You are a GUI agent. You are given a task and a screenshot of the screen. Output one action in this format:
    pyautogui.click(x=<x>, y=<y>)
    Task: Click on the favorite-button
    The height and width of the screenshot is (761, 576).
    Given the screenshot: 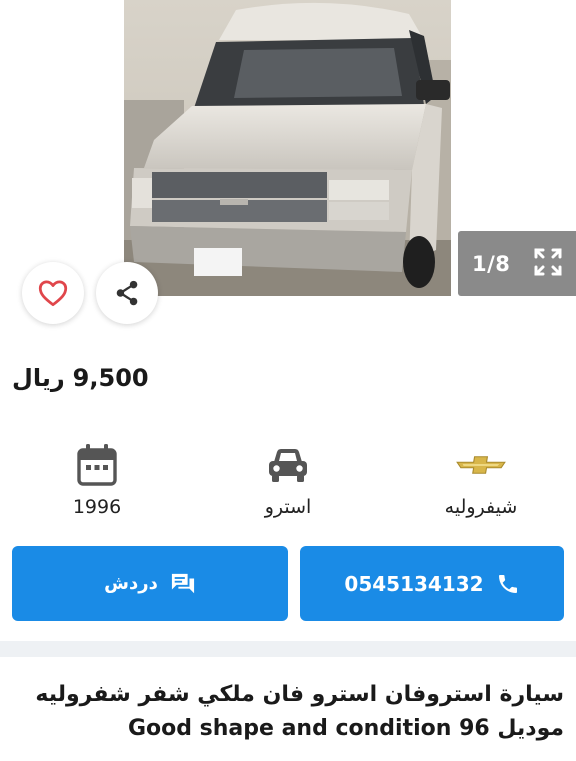 What is the action you would take?
    pyautogui.click(x=53, y=293)
    